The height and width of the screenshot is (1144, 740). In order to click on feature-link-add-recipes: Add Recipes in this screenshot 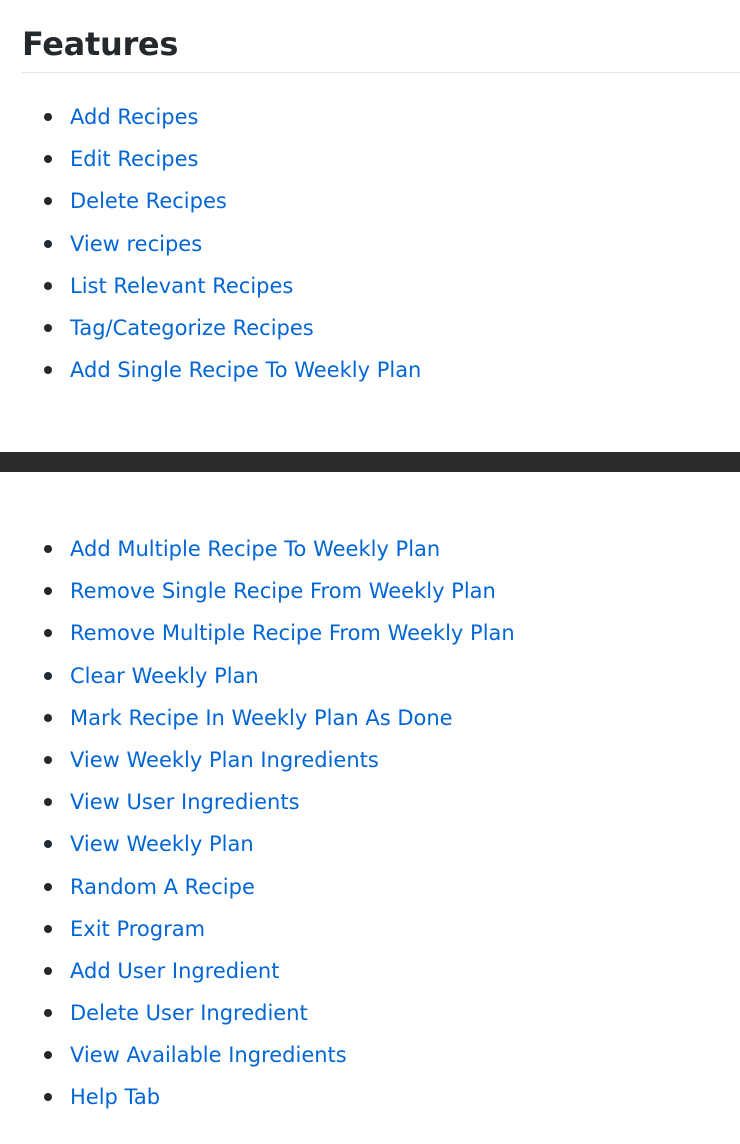, I will do `click(134, 117)`.